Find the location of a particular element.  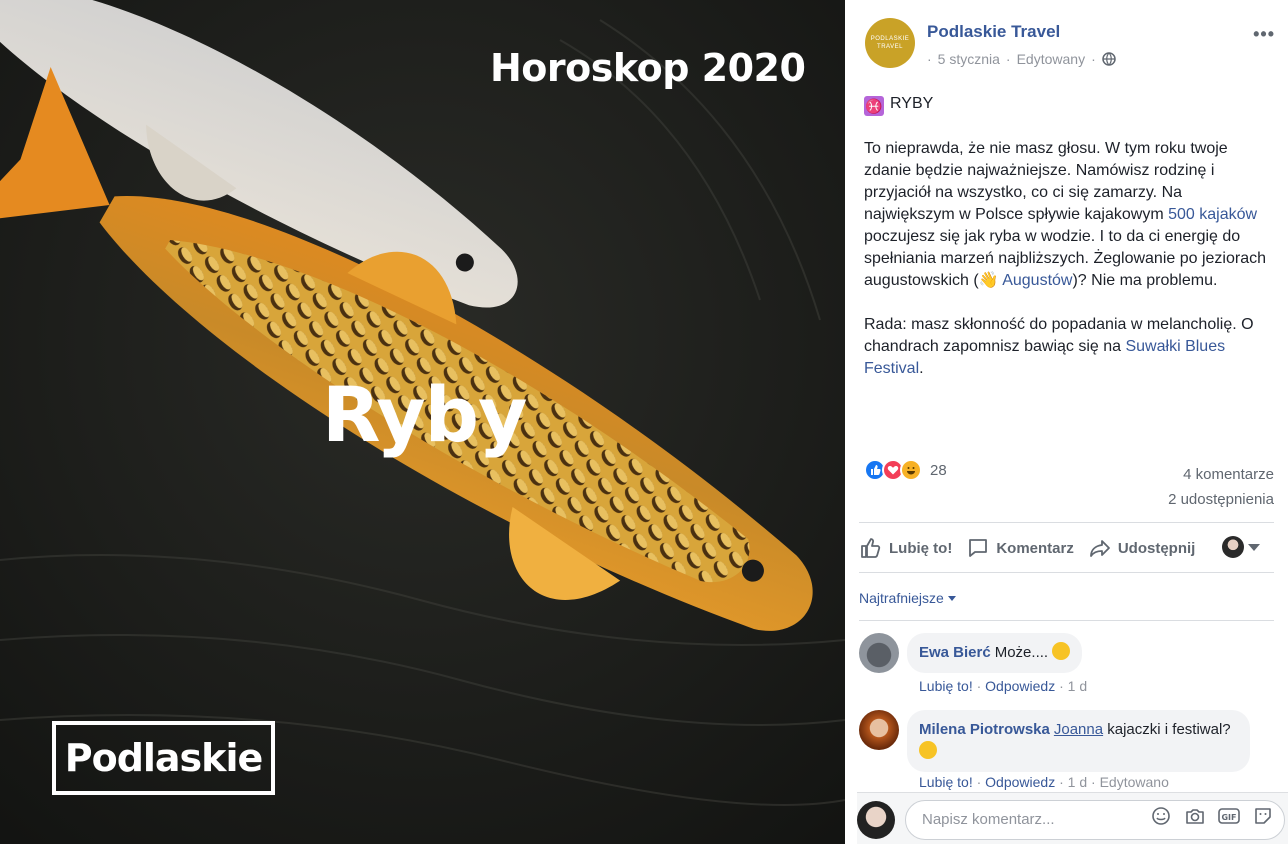

photo-logo: Podlaskie is located at coordinates (163, 758).